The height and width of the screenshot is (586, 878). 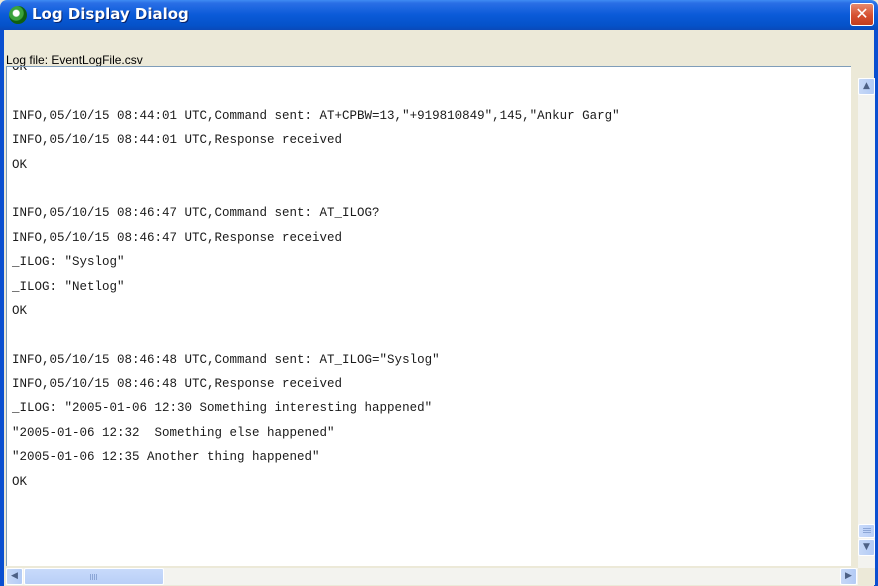 I want to click on vertical-scrollbar: ▲ ▼, so click(x=866, y=323).